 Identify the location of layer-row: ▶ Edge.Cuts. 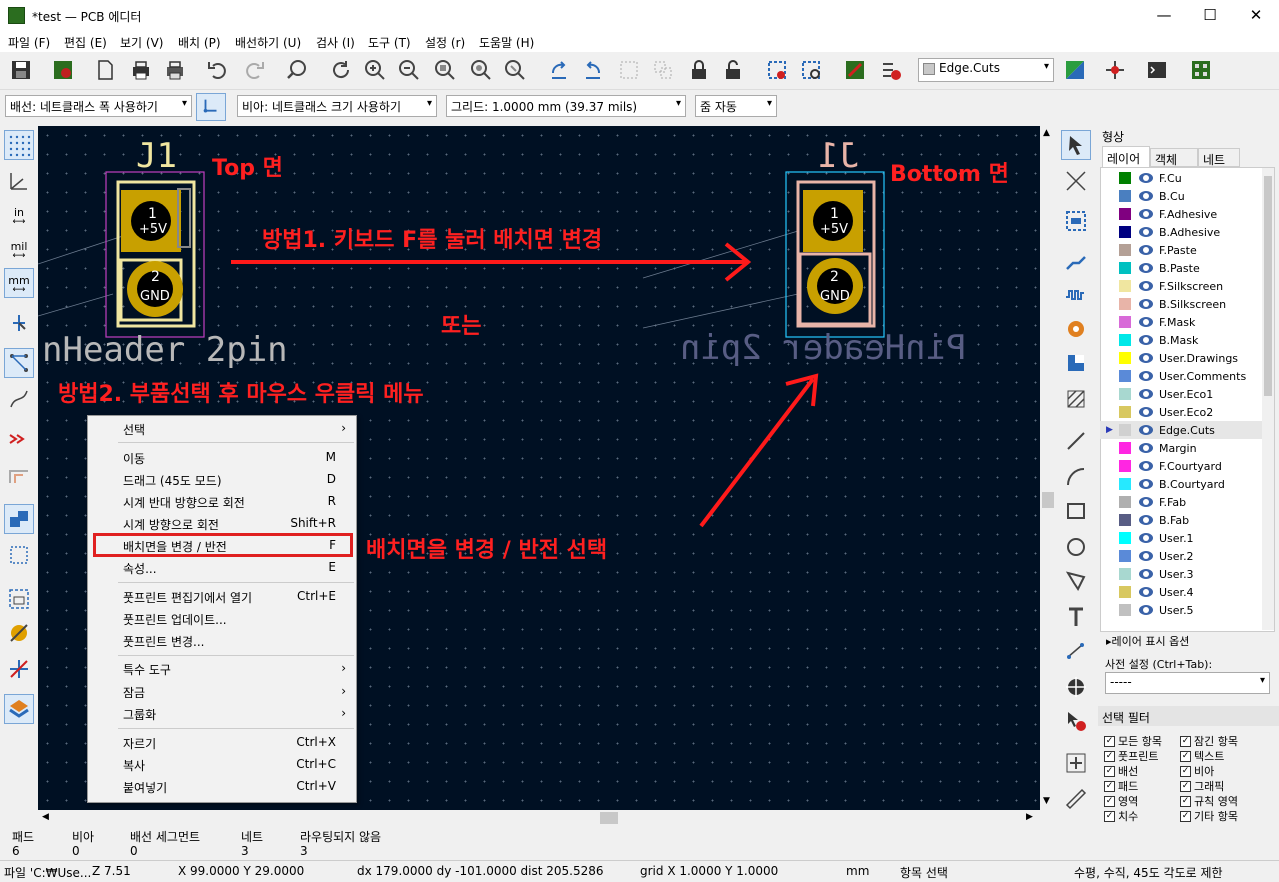
(1185, 430).